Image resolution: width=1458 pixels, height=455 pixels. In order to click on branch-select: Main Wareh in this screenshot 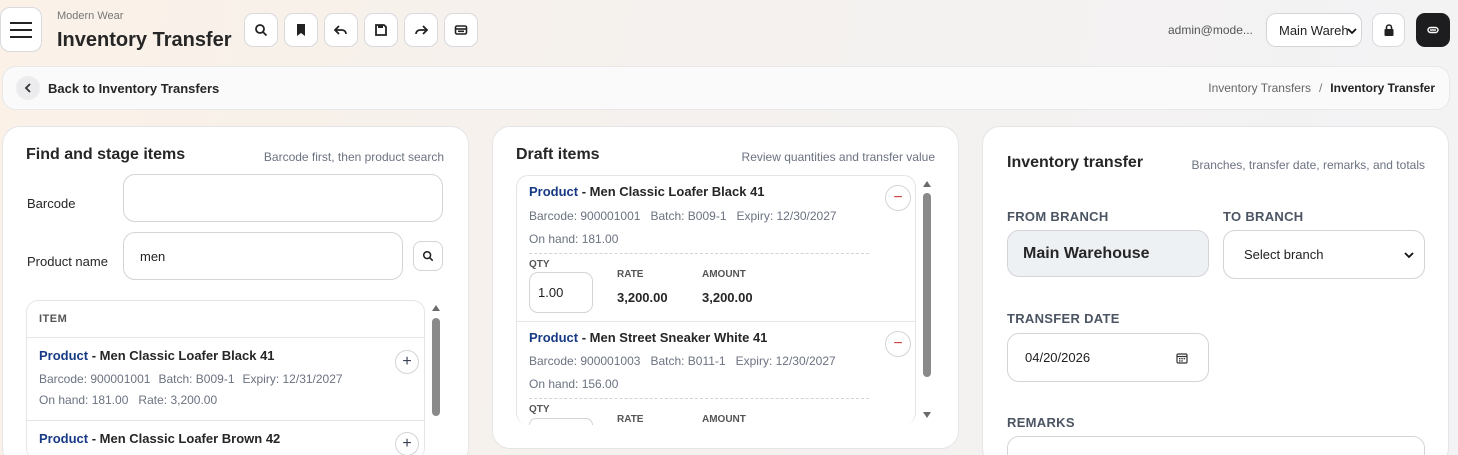, I will do `click(1314, 30)`.